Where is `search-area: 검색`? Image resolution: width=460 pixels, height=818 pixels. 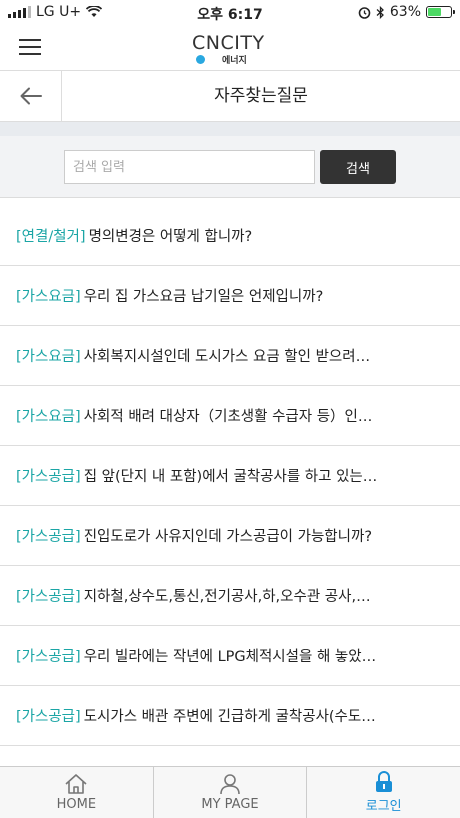
search-area: 검색 is located at coordinates (230, 167).